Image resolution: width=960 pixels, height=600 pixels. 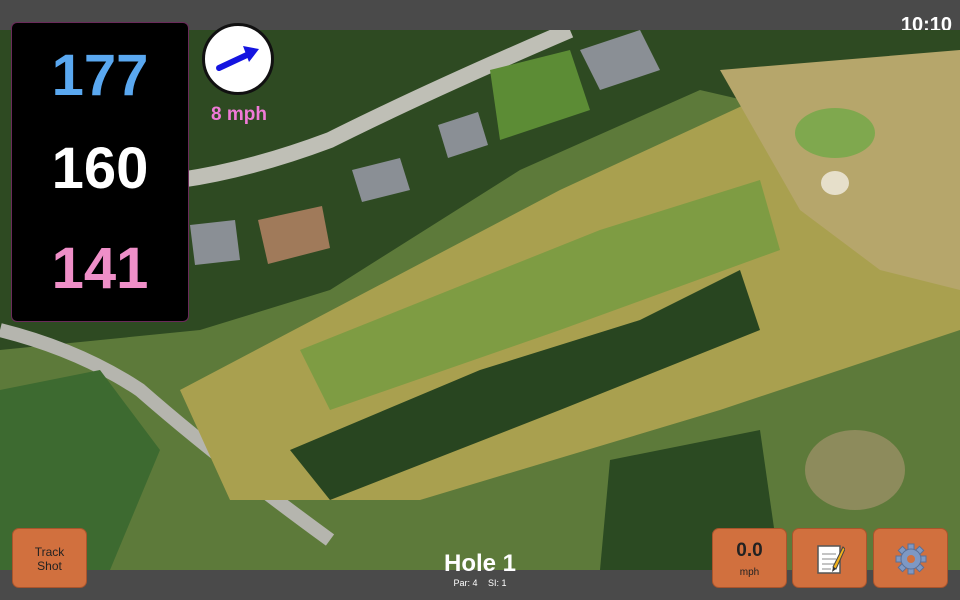 I want to click on wind-speed-button: 0.0 mph, so click(x=749, y=558).